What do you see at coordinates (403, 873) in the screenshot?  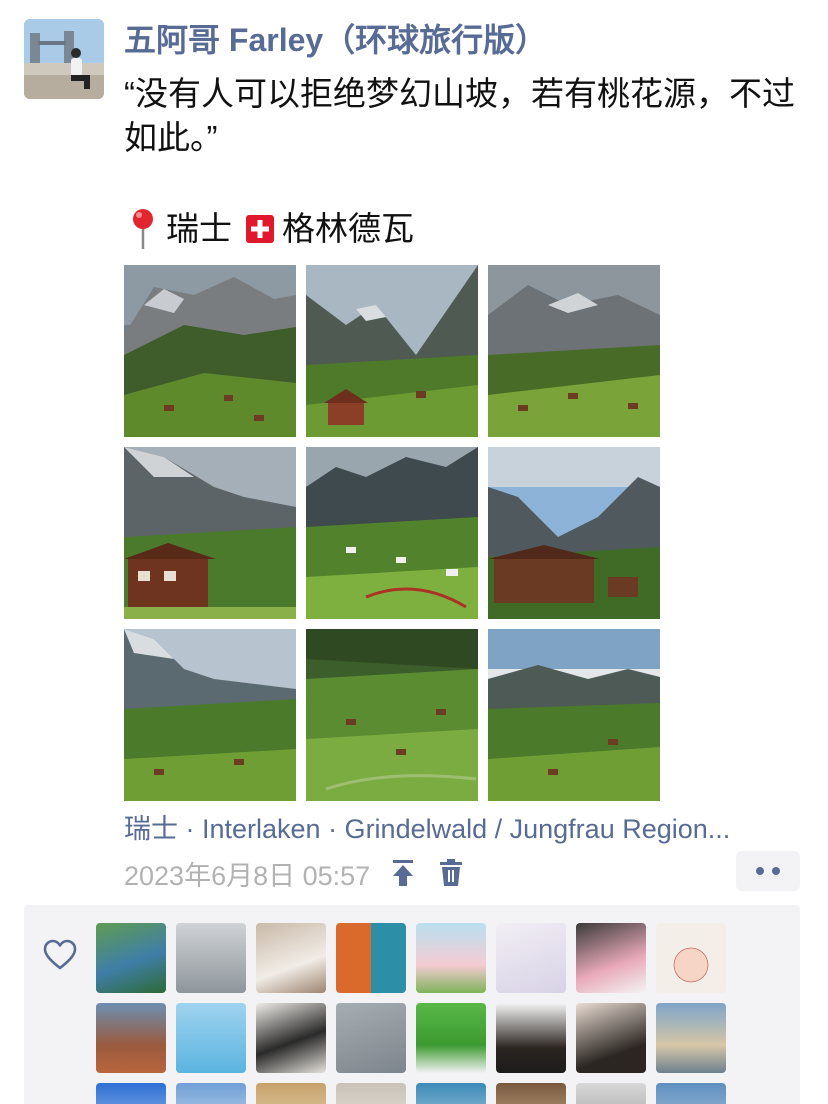 I see `pin-to-top-icon` at bounding box center [403, 873].